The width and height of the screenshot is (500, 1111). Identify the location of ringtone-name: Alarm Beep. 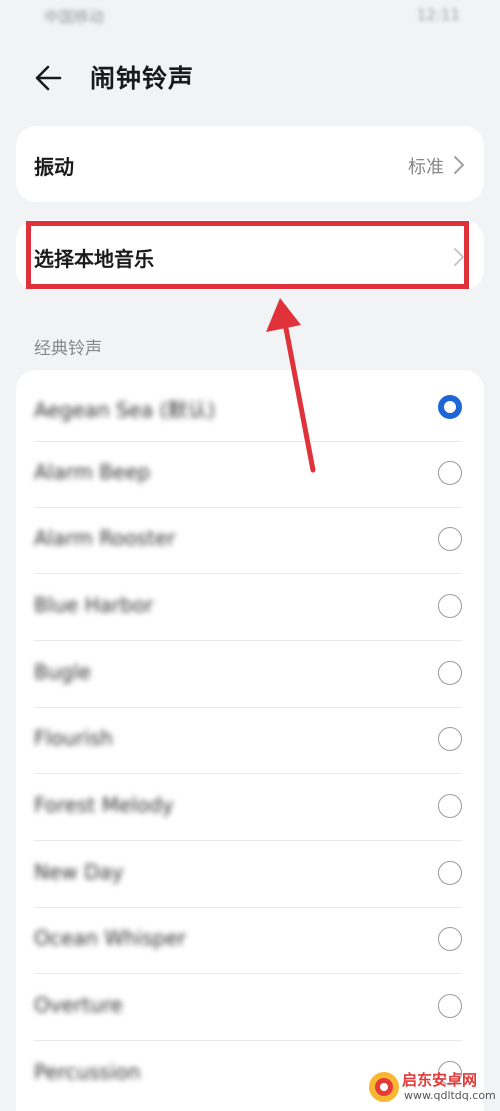
(92, 472).